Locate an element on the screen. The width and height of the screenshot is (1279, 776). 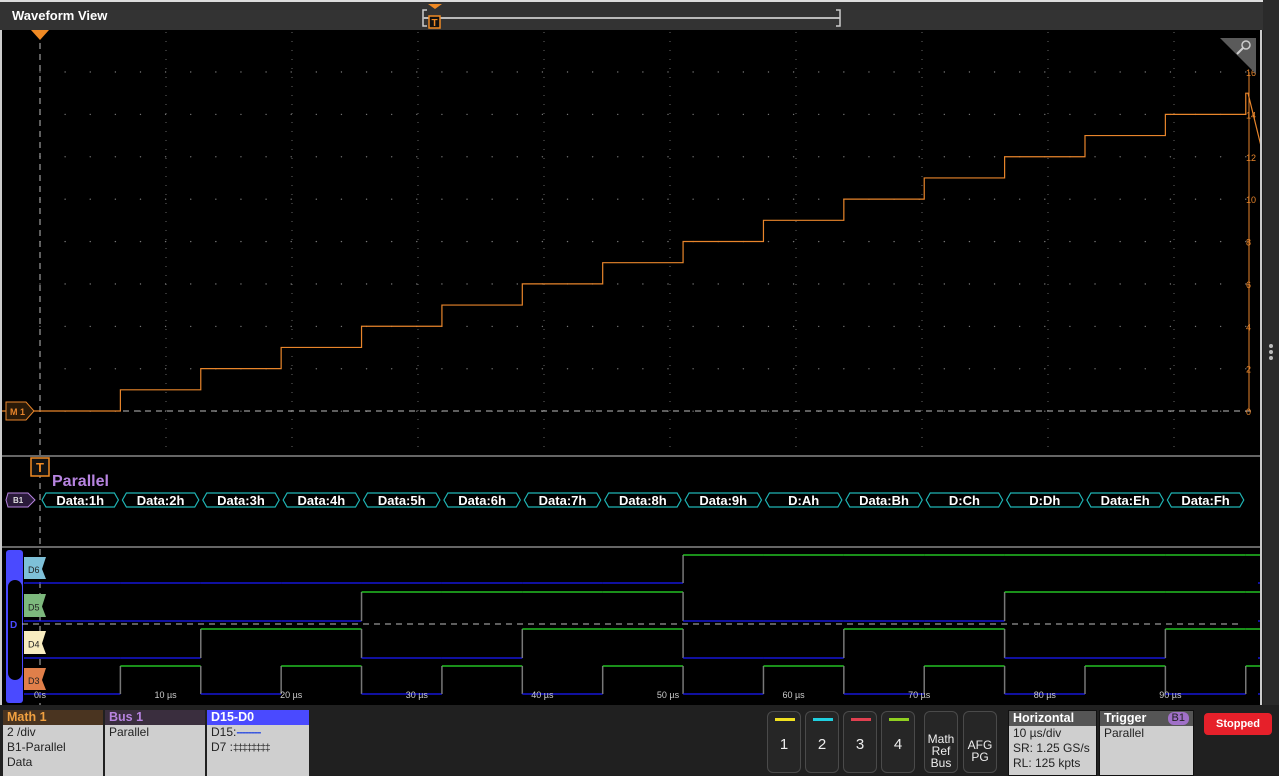
bus-packet-label: Data:Fh is located at coordinates (1205, 500).